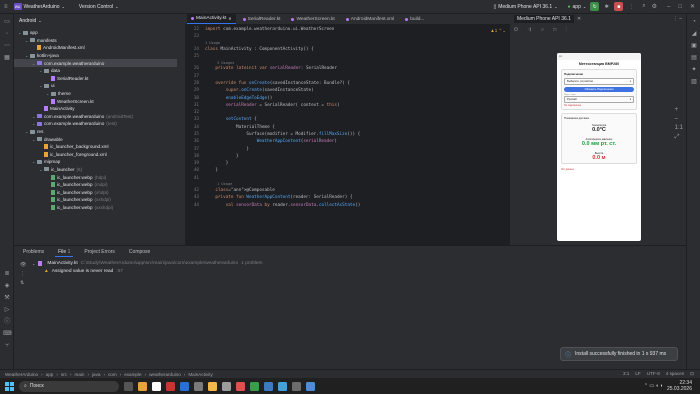 This screenshot has width=700, height=394. What do you see at coordinates (347, 163) in the screenshot?
I see `code-line: 39 }` at bounding box center [347, 163].